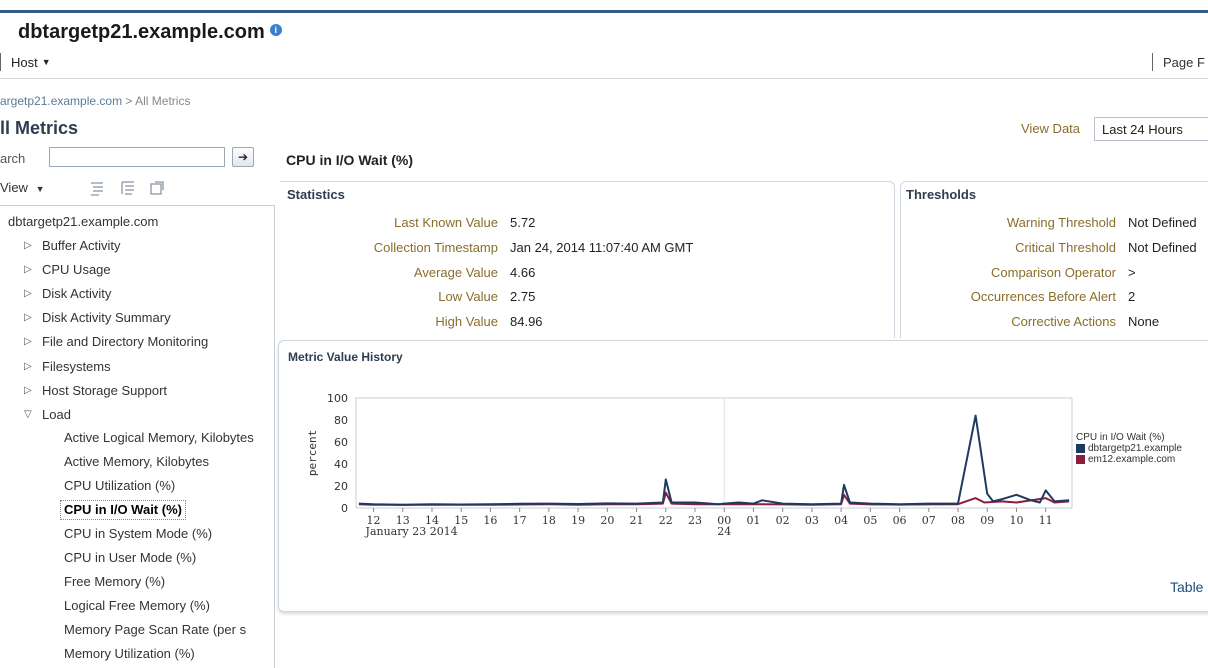 The image size is (1208, 668). Describe the element at coordinates (870, 520) in the screenshot. I see `x-tick-label: 05` at that location.